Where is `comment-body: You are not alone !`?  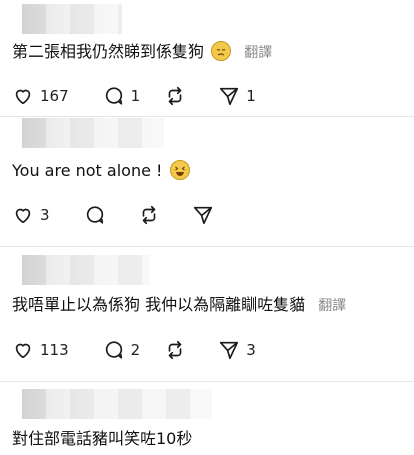
comment-body: You are not alone ! is located at coordinates (87, 170).